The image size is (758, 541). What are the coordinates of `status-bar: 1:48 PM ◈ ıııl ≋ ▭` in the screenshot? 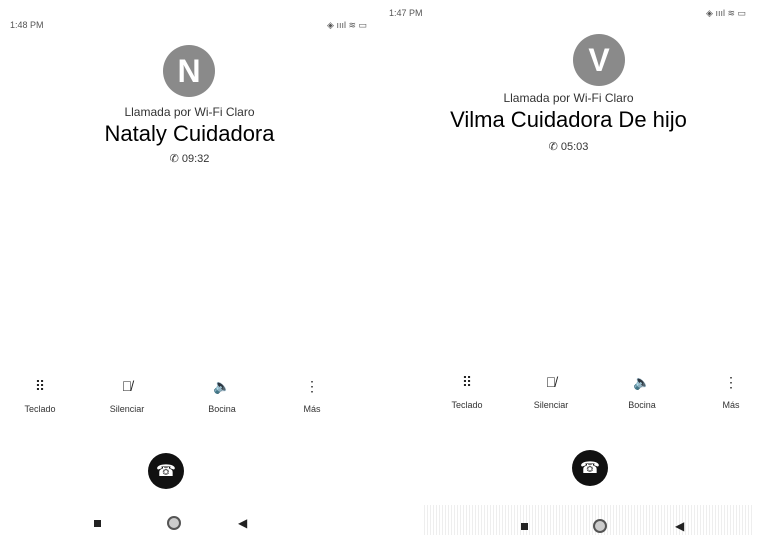 It's located at (189, 27).